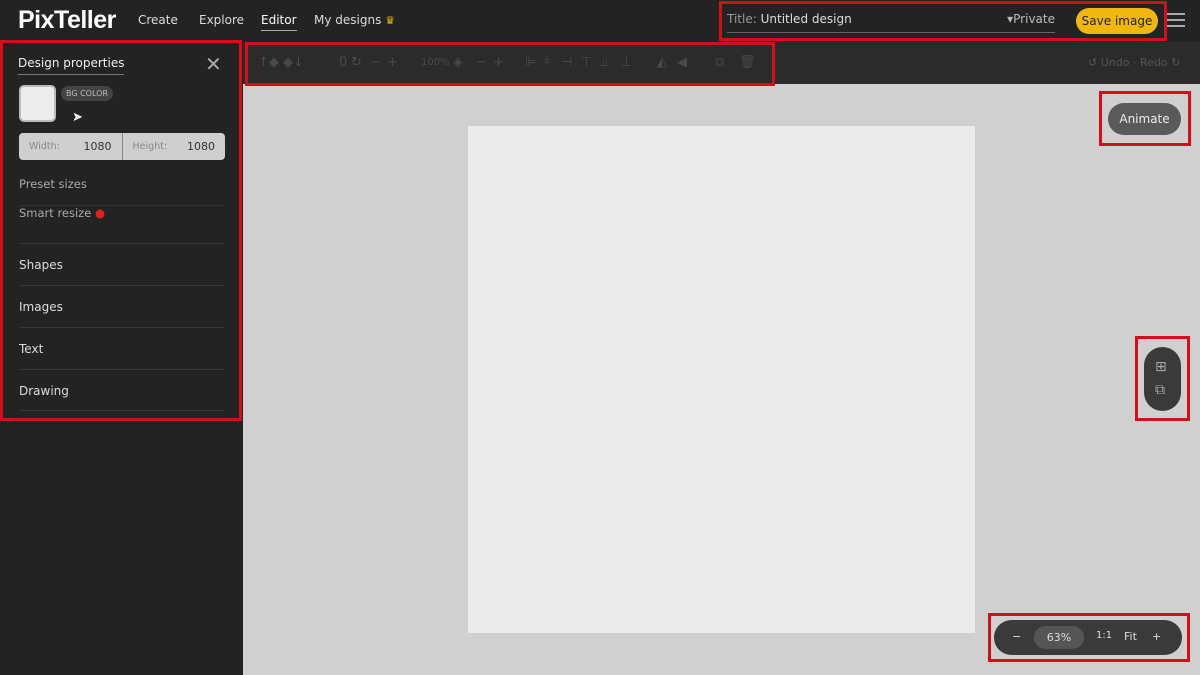  What do you see at coordinates (279, 22) in the screenshot?
I see `nav-editor: Editor` at bounding box center [279, 22].